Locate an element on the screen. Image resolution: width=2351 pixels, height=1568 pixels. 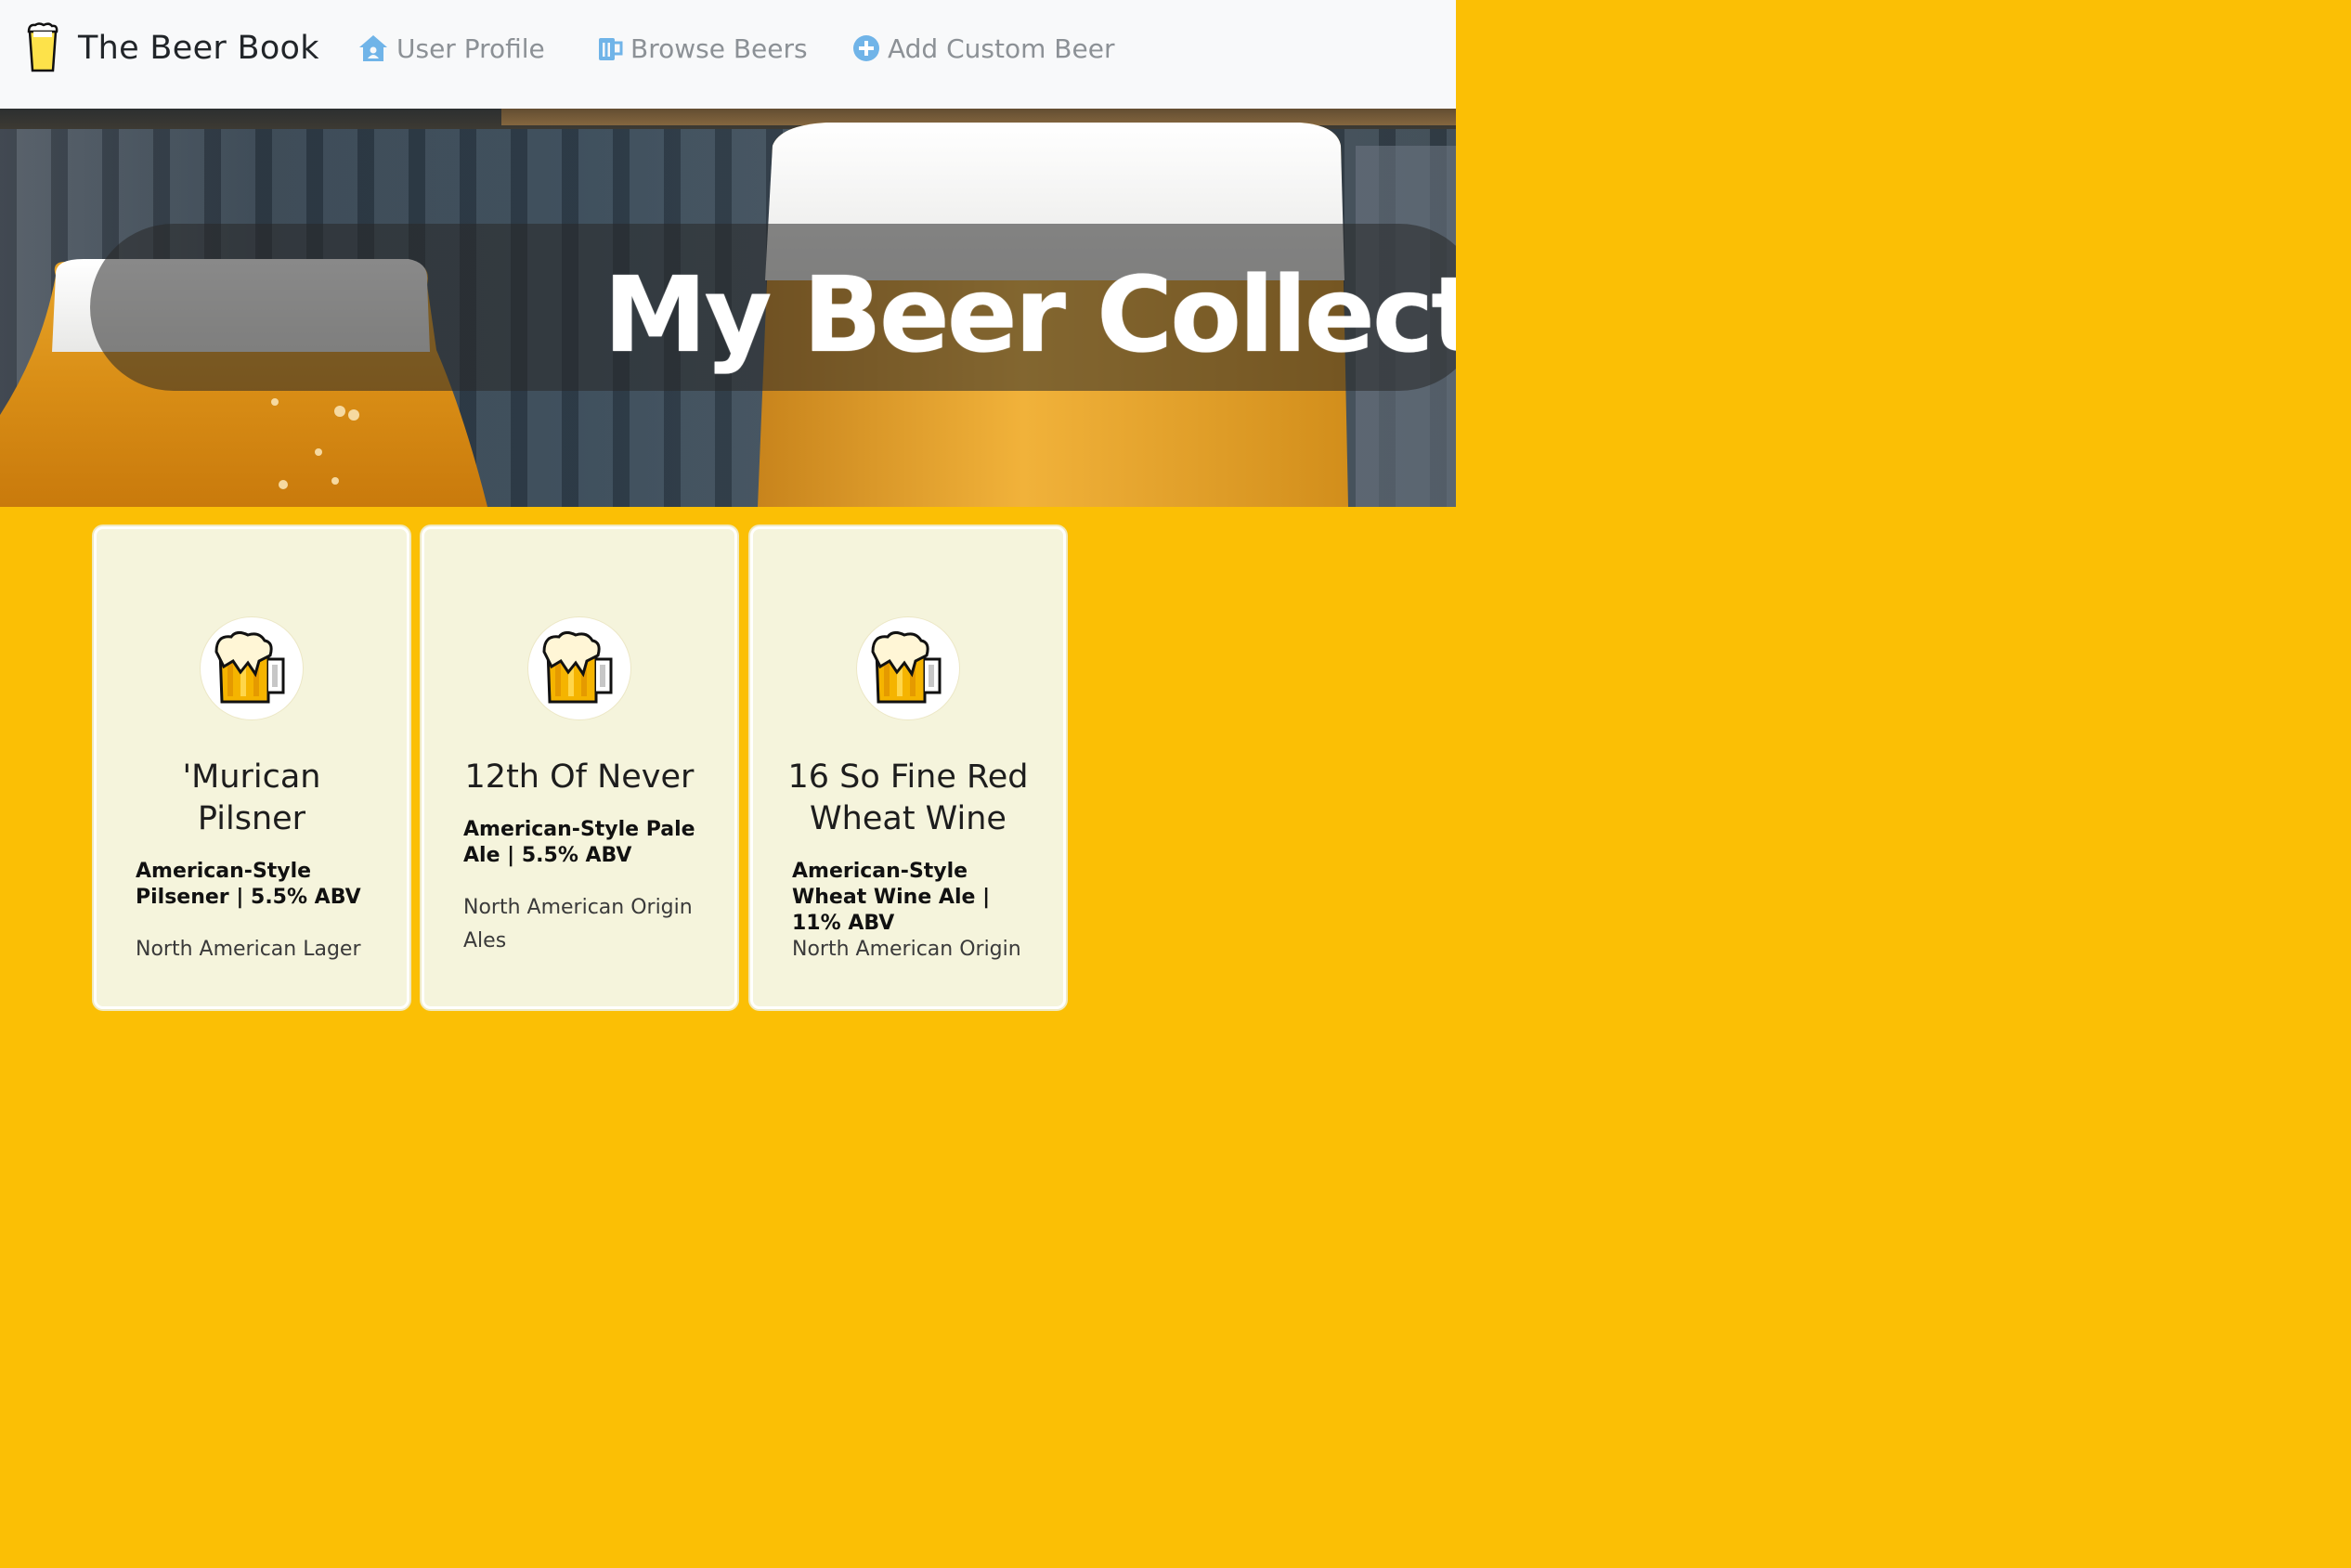
nav-browse-beers-label: Browse Beers is located at coordinates (719, 48).